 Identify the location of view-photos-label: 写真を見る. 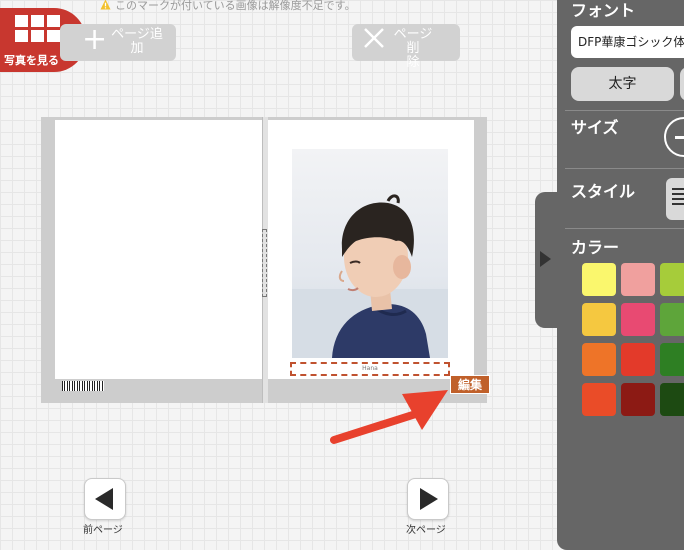
(31, 60).